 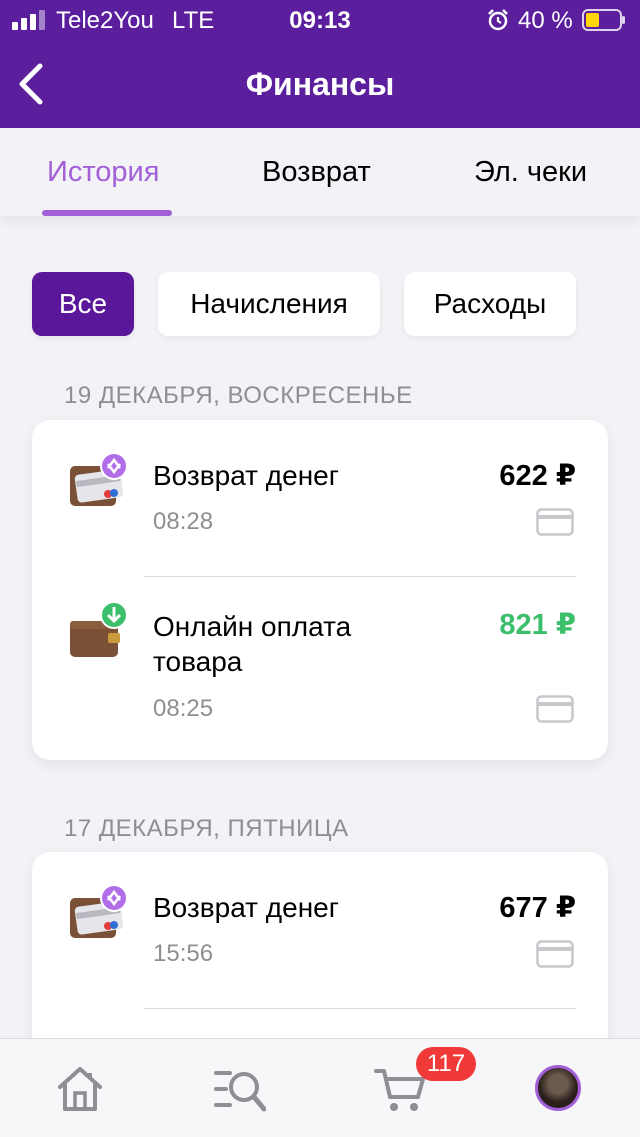 I want to click on transaction-row: Онлайн оплата товара 08:25 821 ₽, so click(x=320, y=668).